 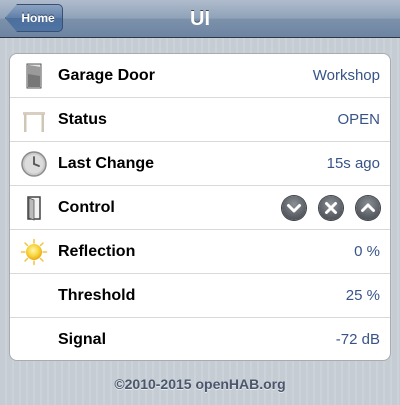 What do you see at coordinates (200, 252) in the screenshot?
I see `list-item-reflection: Reflection 0 %` at bounding box center [200, 252].